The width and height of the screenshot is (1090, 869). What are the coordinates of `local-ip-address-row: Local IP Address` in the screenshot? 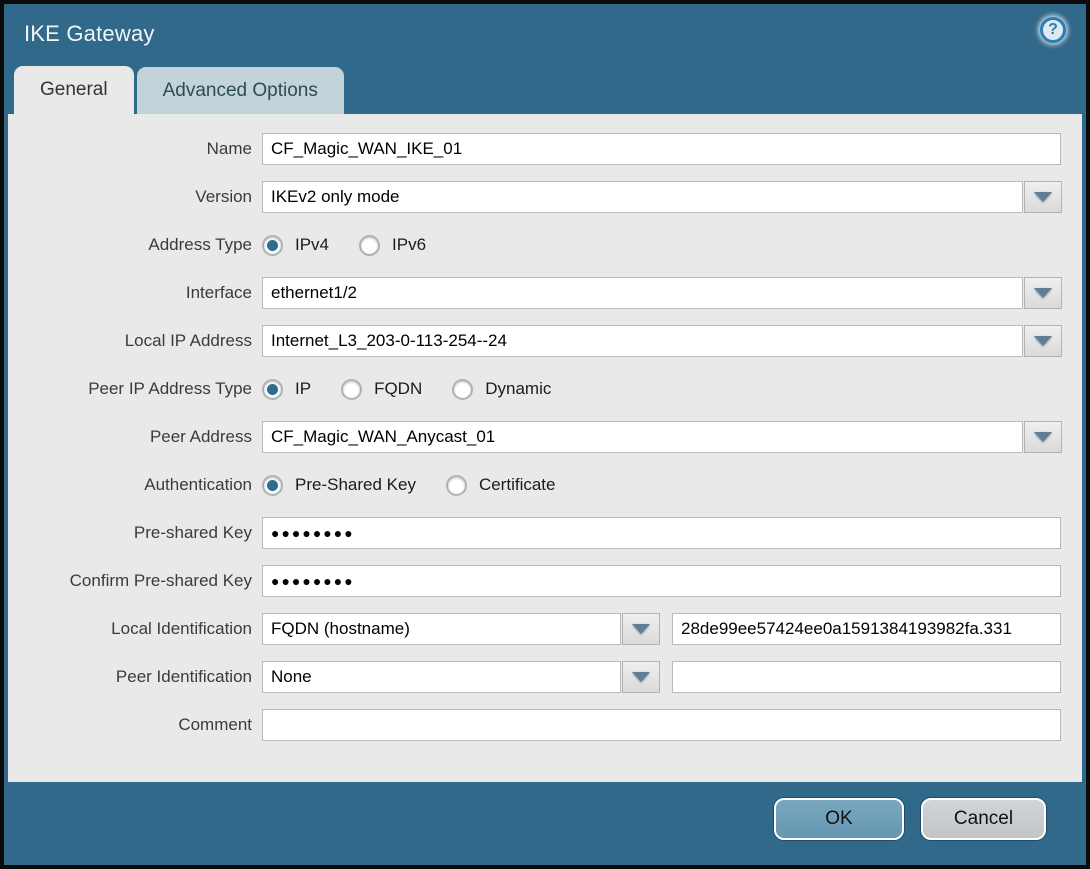 It's located at (545, 341).